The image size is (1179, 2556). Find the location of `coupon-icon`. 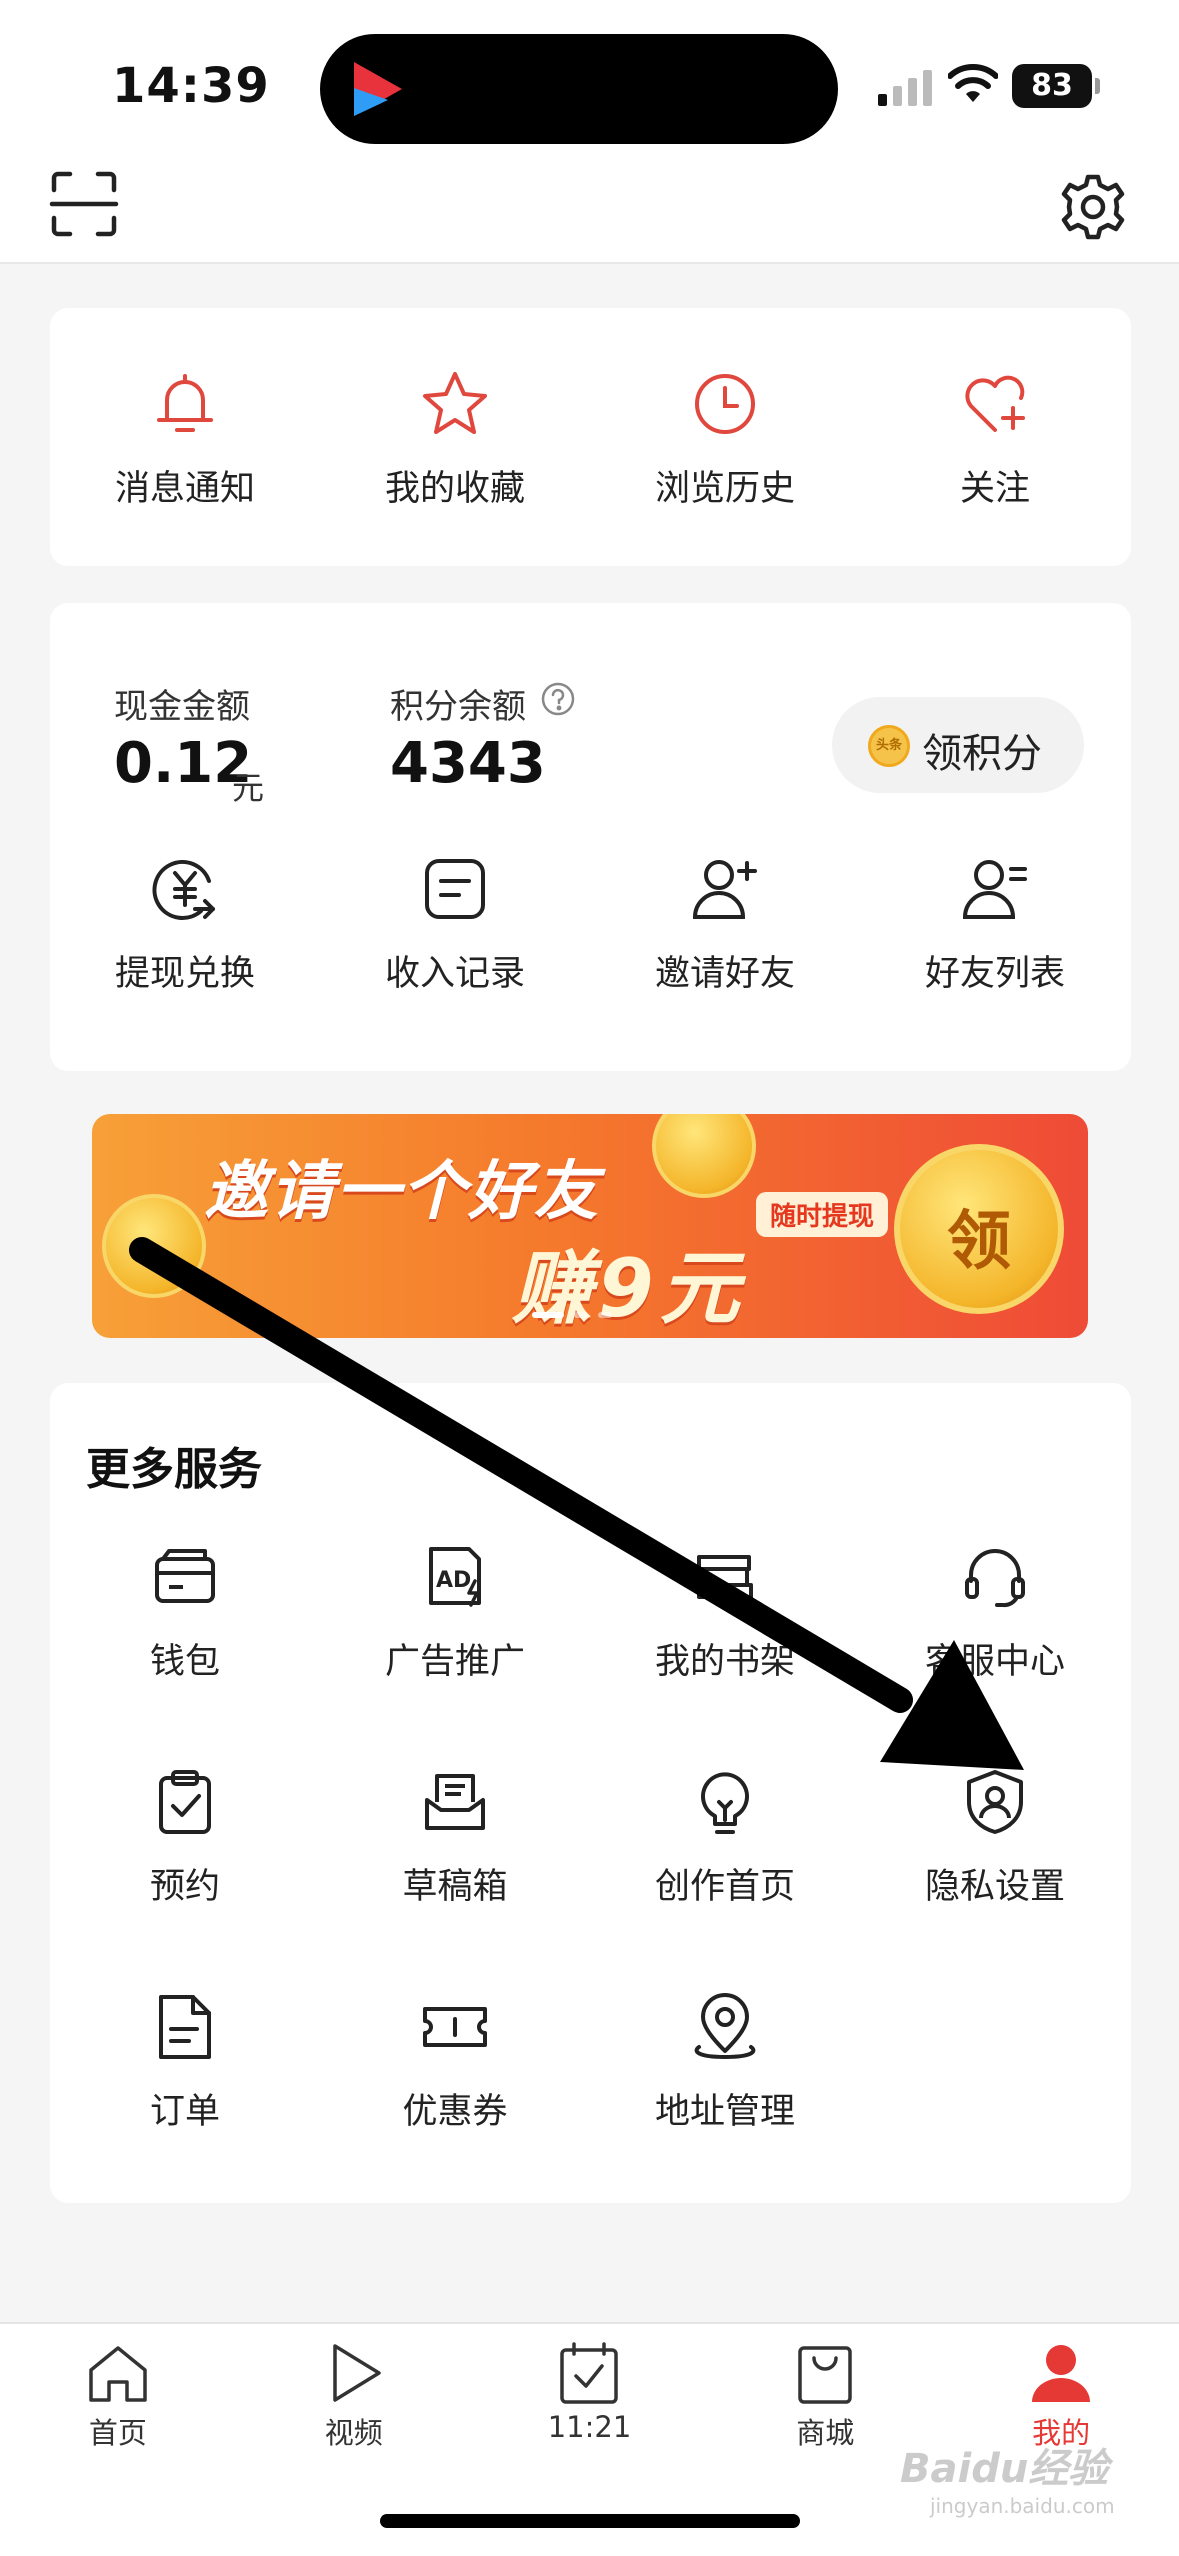

coupon-icon is located at coordinates (455, 2027).